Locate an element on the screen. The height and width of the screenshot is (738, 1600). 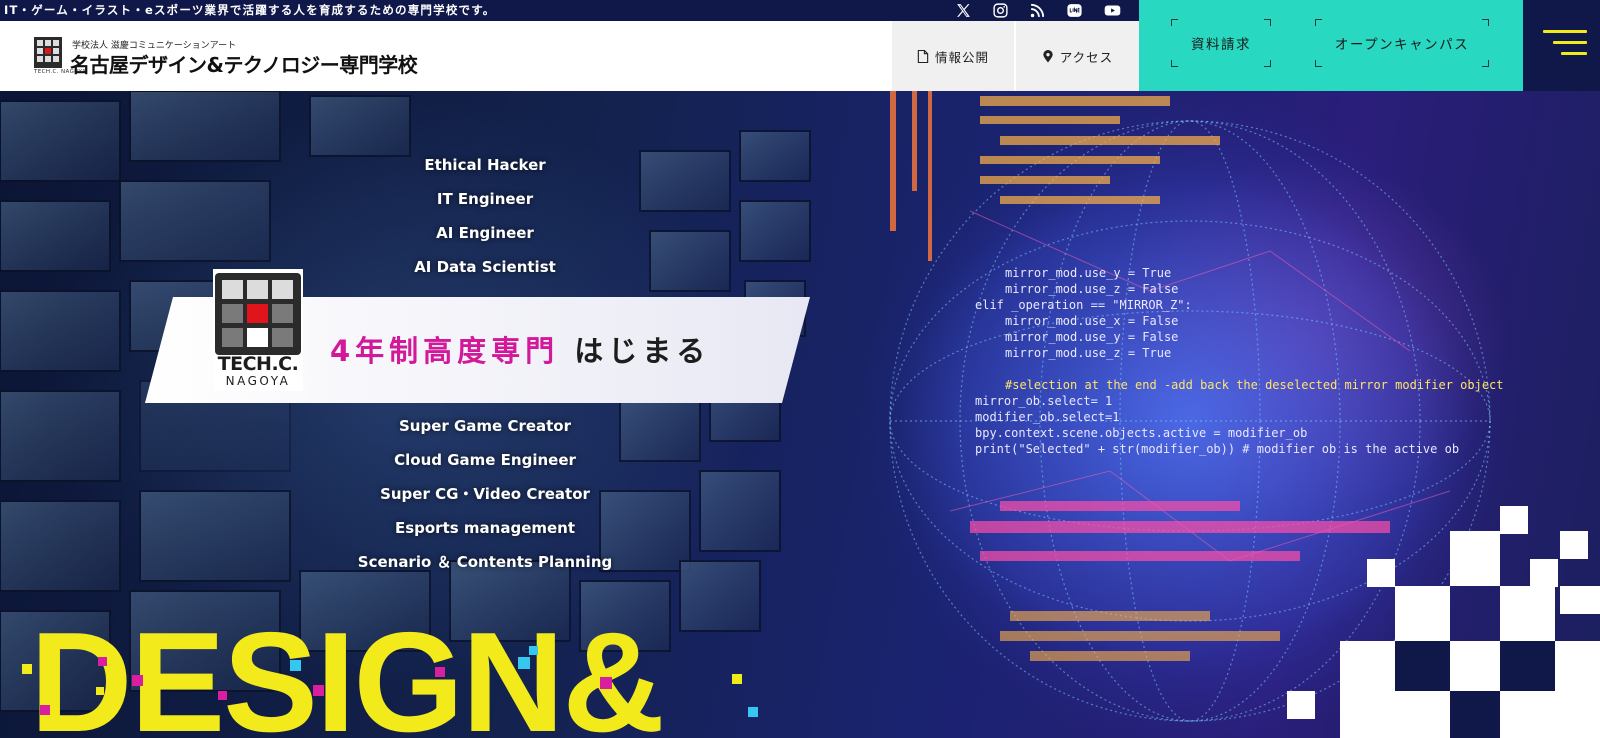
request-materials-button: 資料請求 is located at coordinates (1221, 43).